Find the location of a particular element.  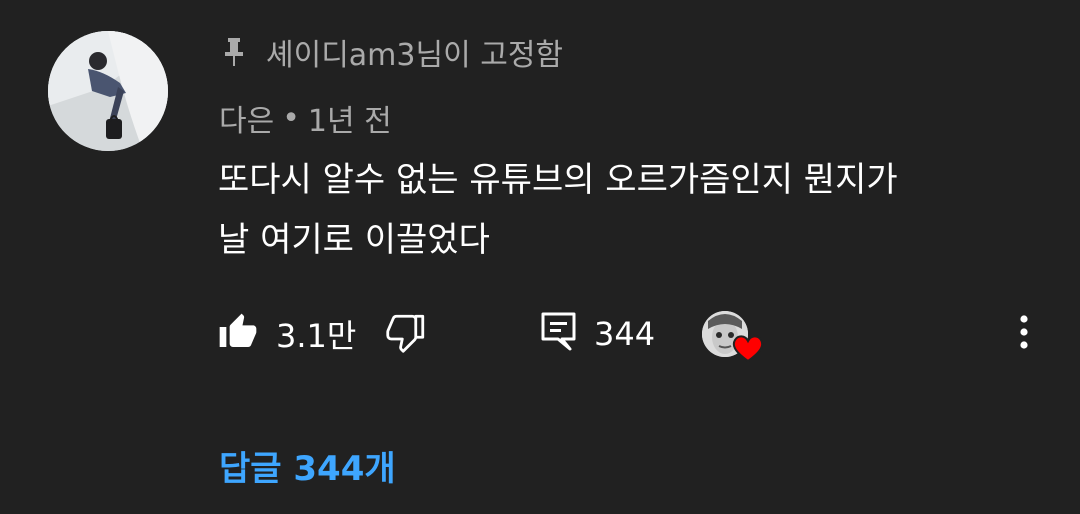

comment-text: 또다시 알수 없는 유튜브의 오르가즘인지 뭔지가 날 여기로 이끌었다 is located at coordinates (558, 210).